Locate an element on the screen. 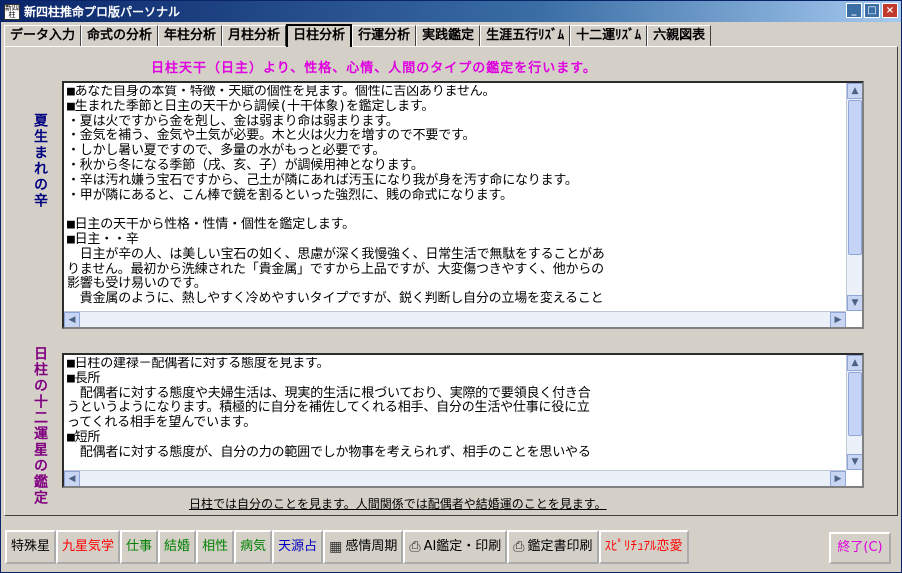  footer-note: 日柱では自分のことを見ます。人間関係では配偶者や結婚運のことを見ます。 is located at coordinates (398, 504).